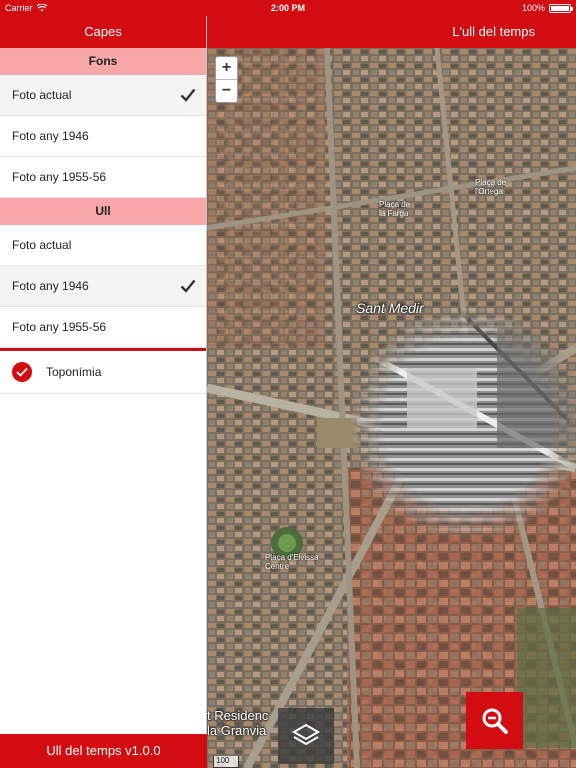 This screenshot has width=576, height=768. What do you see at coordinates (103, 211) in the screenshot?
I see `section-header-ull: Ull` at bounding box center [103, 211].